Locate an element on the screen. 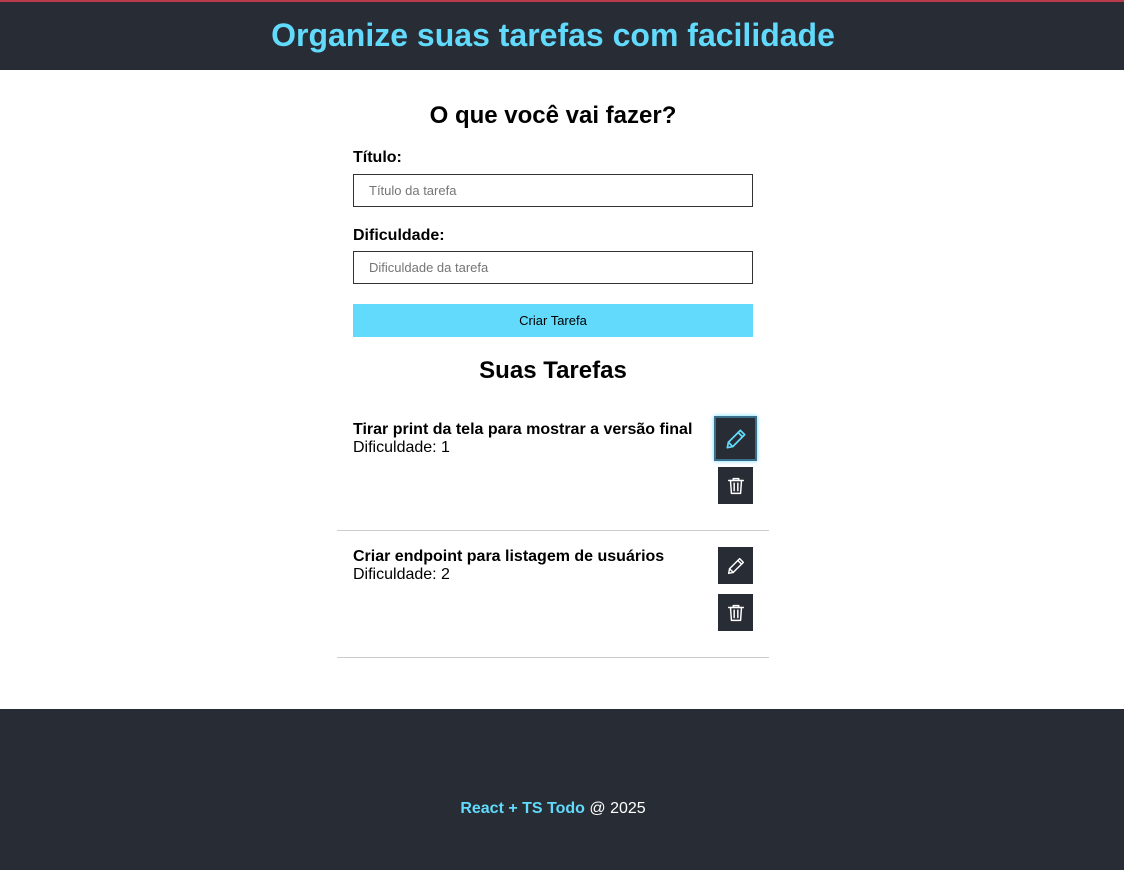 Image resolution: width=1124 pixels, height=870 pixels. footer-copyright: @ 2025 is located at coordinates (615, 808).